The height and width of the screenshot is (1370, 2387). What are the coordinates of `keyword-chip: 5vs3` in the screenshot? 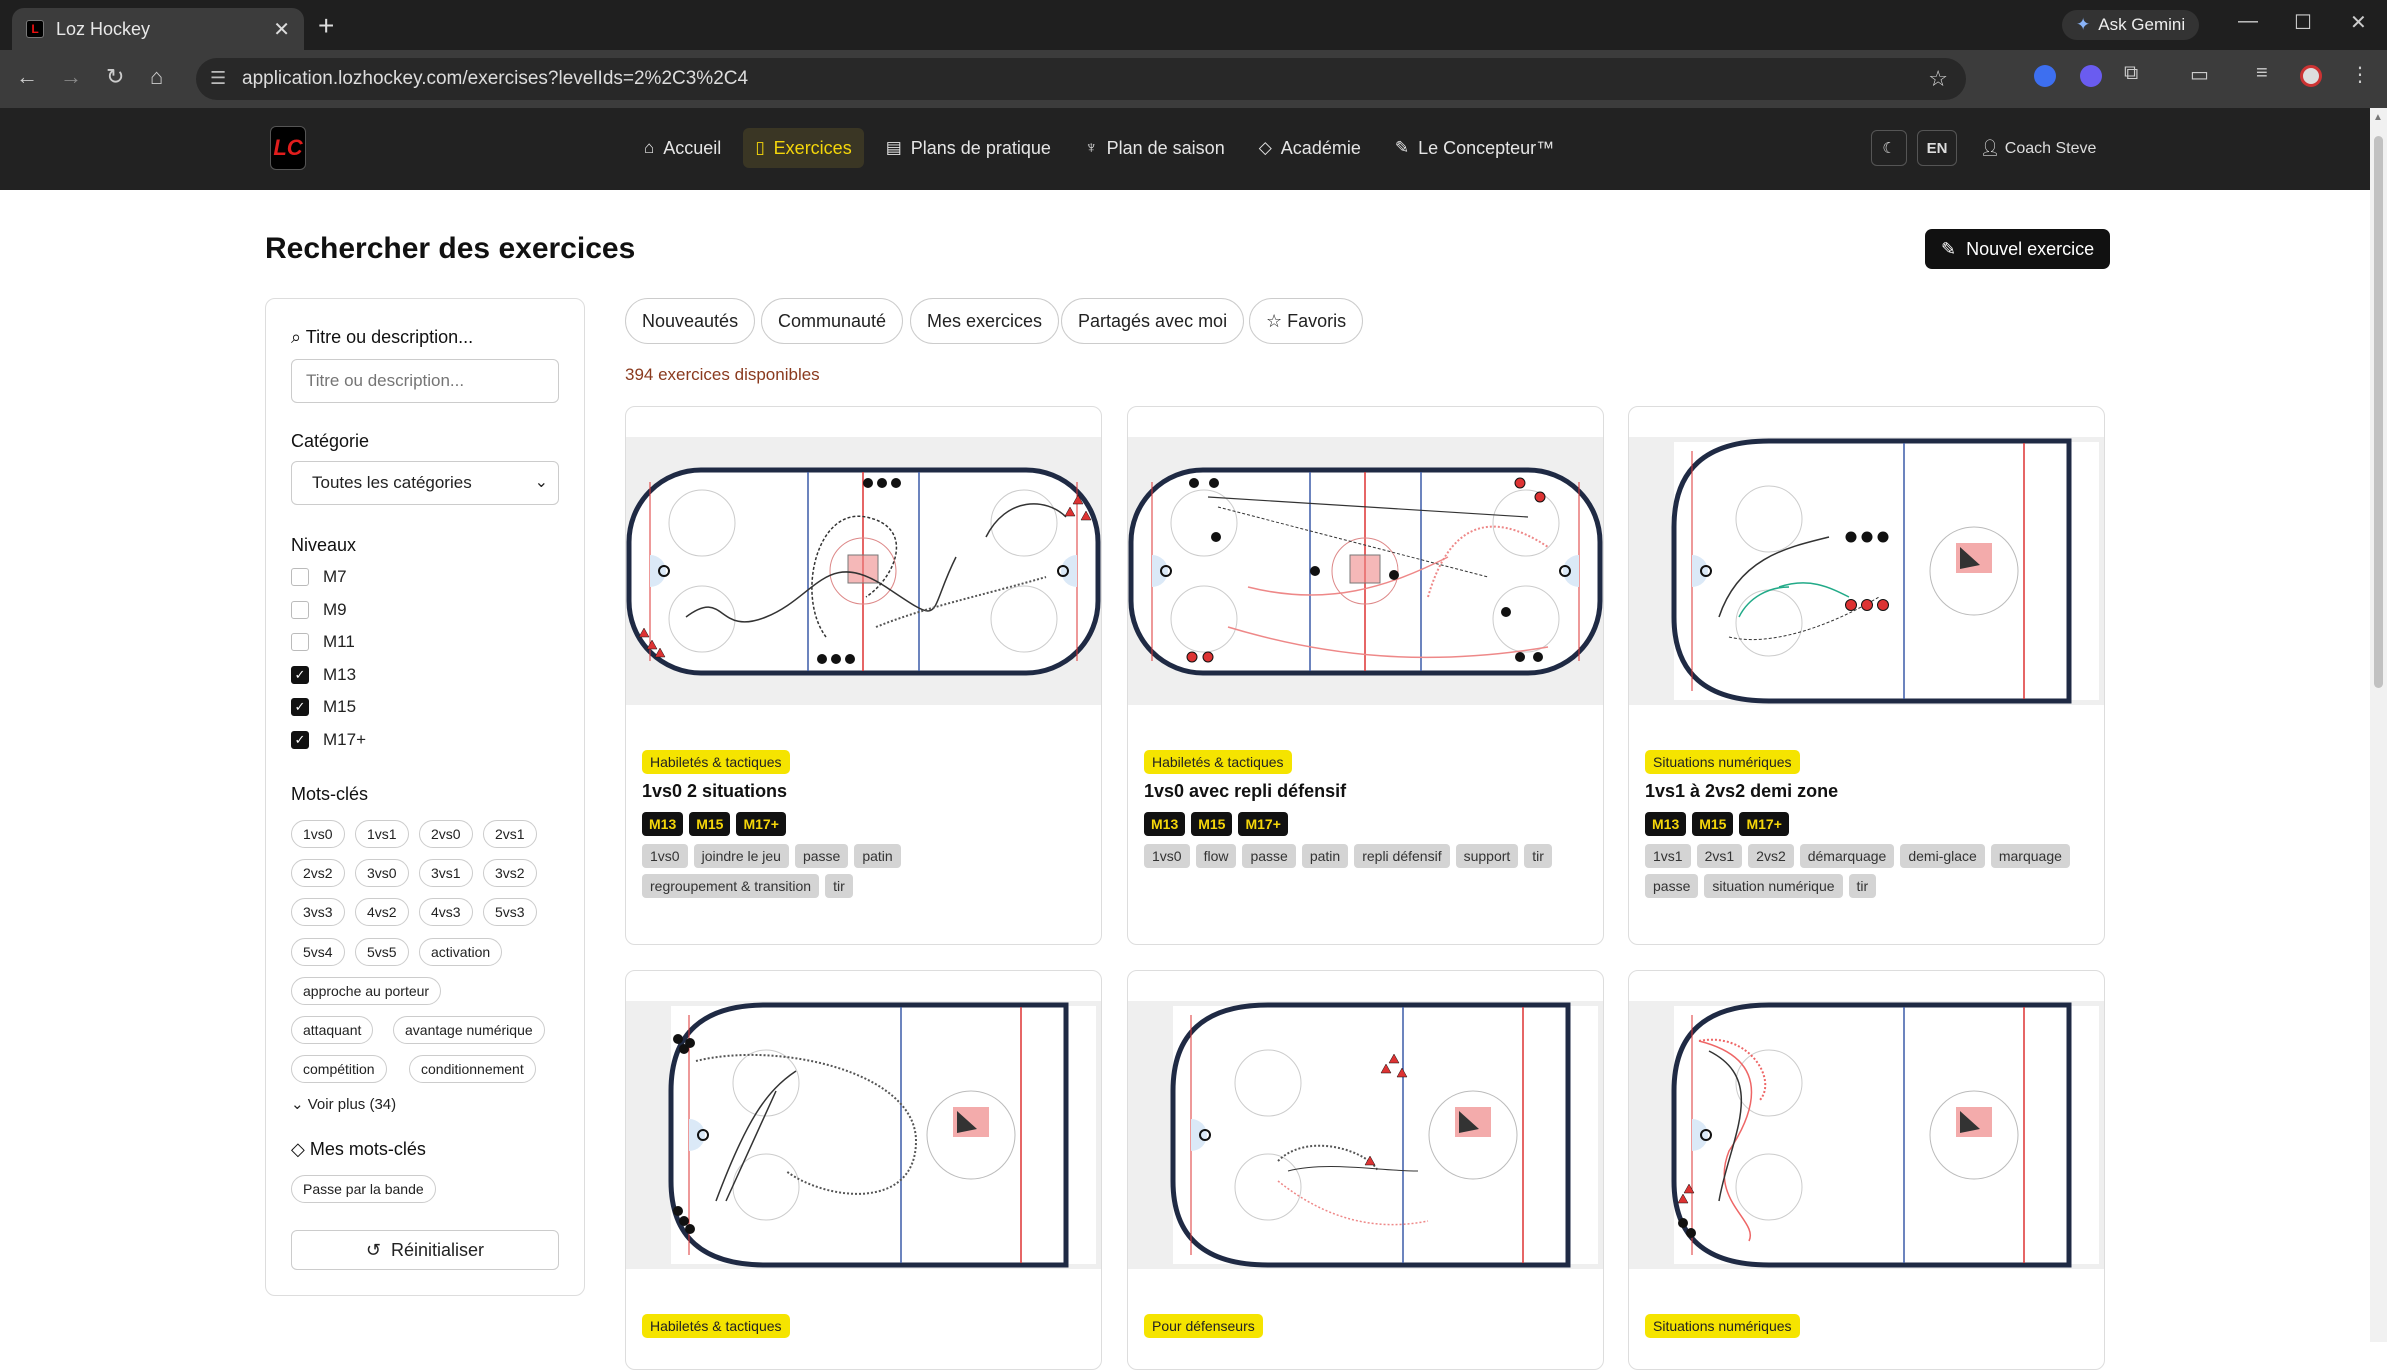 It's located at (510, 912).